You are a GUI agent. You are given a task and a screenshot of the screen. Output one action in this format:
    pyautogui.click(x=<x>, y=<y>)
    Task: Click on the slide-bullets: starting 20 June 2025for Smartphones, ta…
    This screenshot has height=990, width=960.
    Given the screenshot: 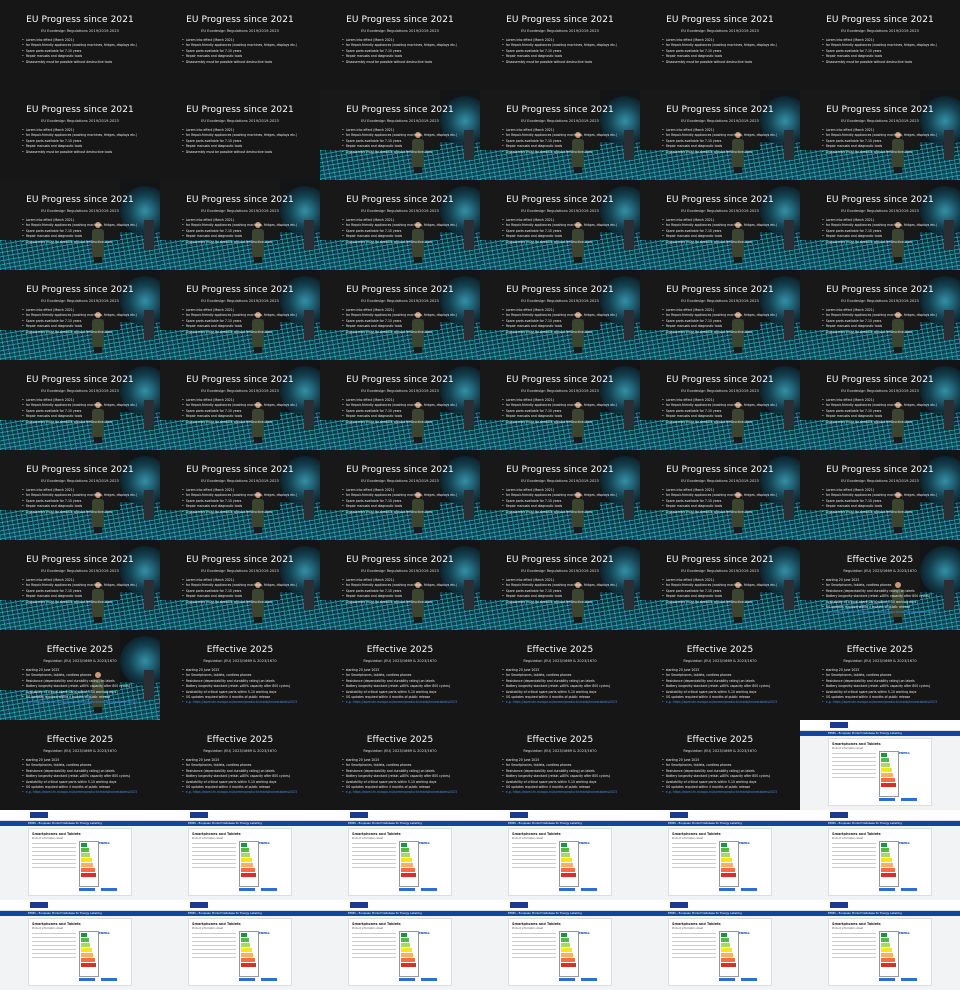 What is the action you would take?
    pyautogui.click(x=879, y=597)
    